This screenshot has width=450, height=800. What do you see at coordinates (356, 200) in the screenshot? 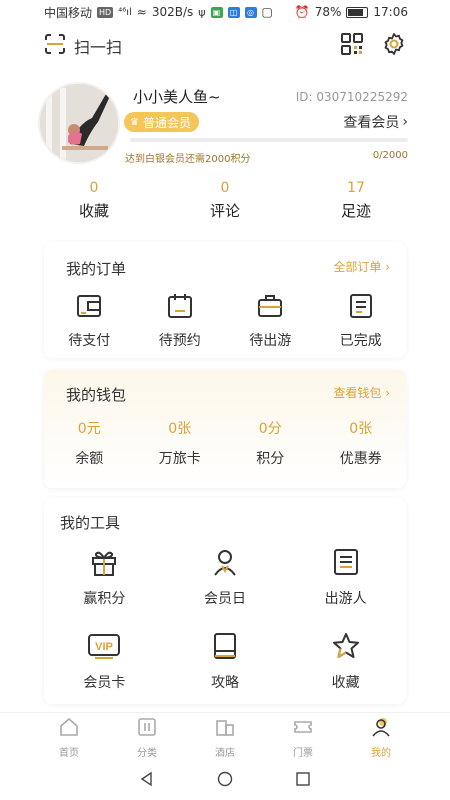
I see `stat-footprints: 17 足迹` at bounding box center [356, 200].